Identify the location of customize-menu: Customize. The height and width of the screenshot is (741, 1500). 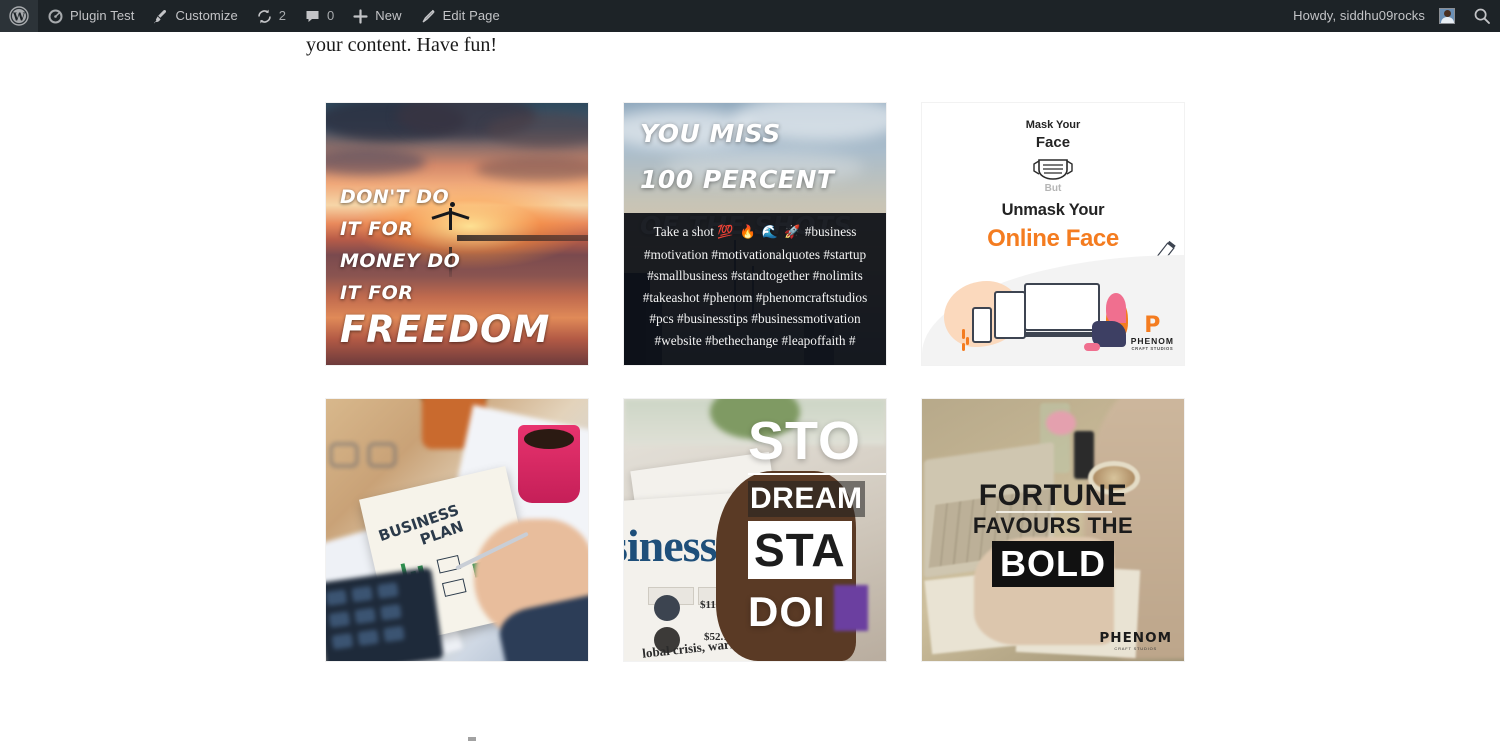
(194, 16).